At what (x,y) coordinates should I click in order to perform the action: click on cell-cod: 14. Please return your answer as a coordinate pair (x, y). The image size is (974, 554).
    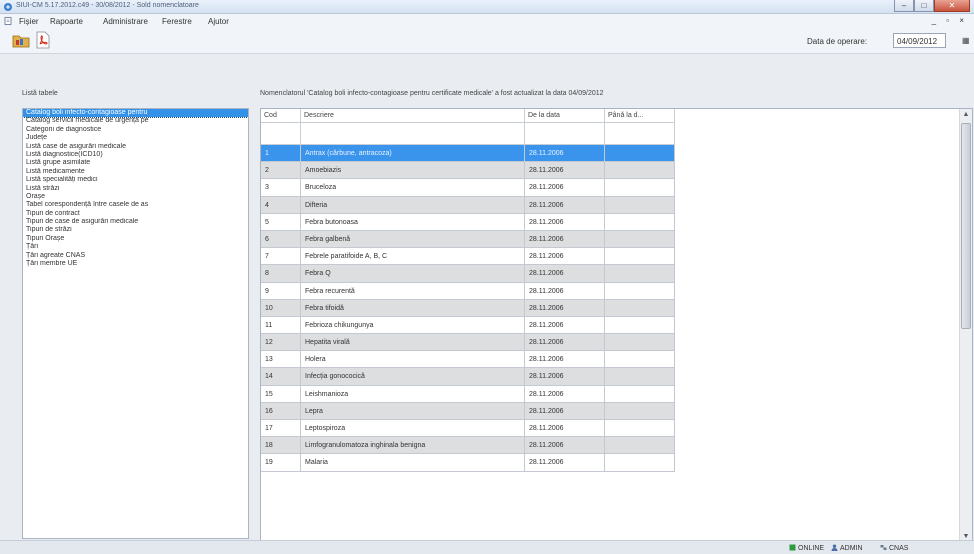
    Looking at the image, I should click on (281, 377).